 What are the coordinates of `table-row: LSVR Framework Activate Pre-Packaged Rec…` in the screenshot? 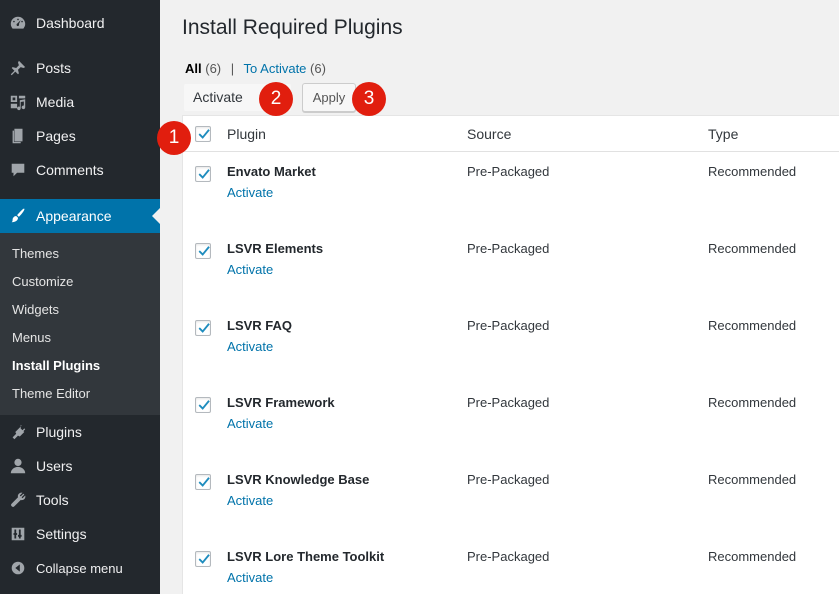 It's located at (511, 422).